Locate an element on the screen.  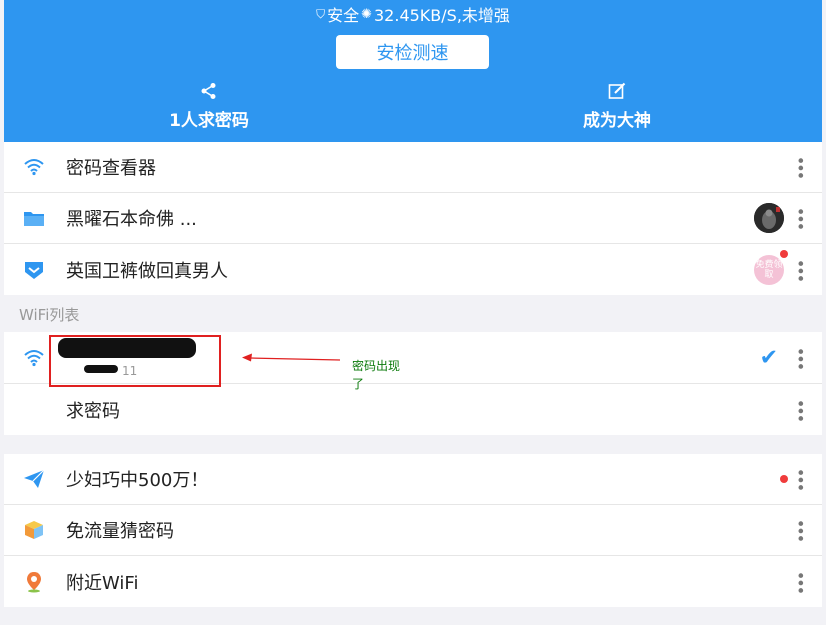
annotation-arrow is located at coordinates (291, 357).